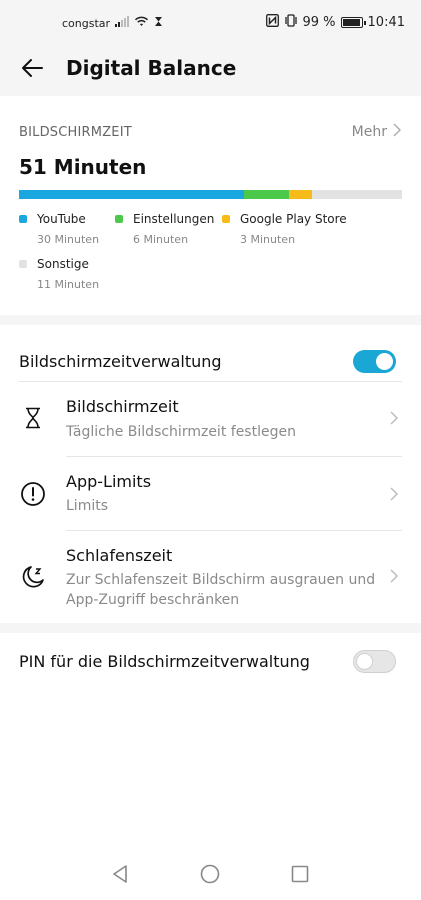 The height and width of the screenshot is (900, 421). I want to click on back-button, so click(32, 70).